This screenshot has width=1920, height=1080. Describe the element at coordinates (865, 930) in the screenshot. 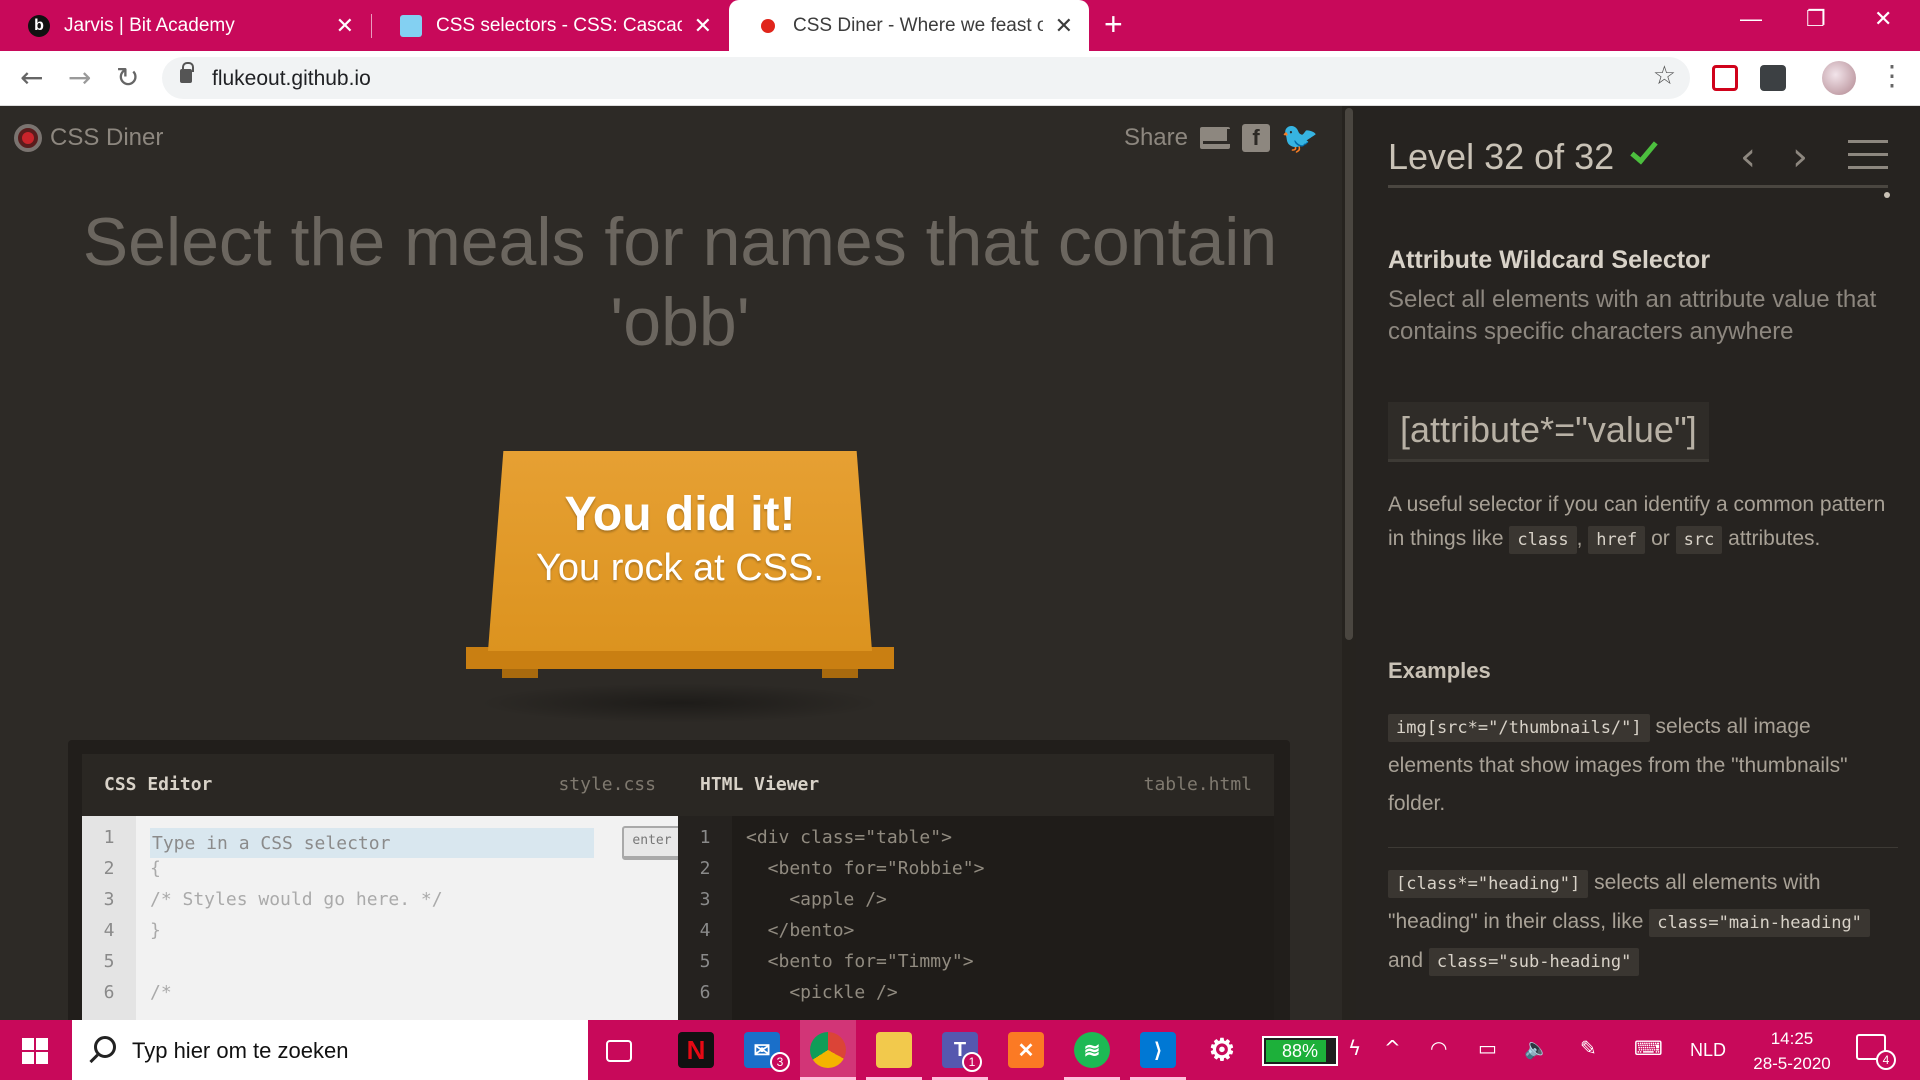

I see `markup-line: </bento>` at that location.